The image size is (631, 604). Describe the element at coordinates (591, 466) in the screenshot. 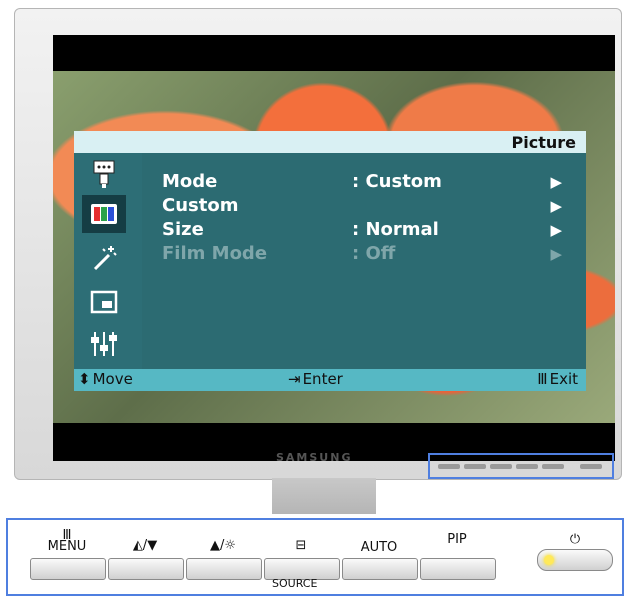

I see `front-power-button` at that location.